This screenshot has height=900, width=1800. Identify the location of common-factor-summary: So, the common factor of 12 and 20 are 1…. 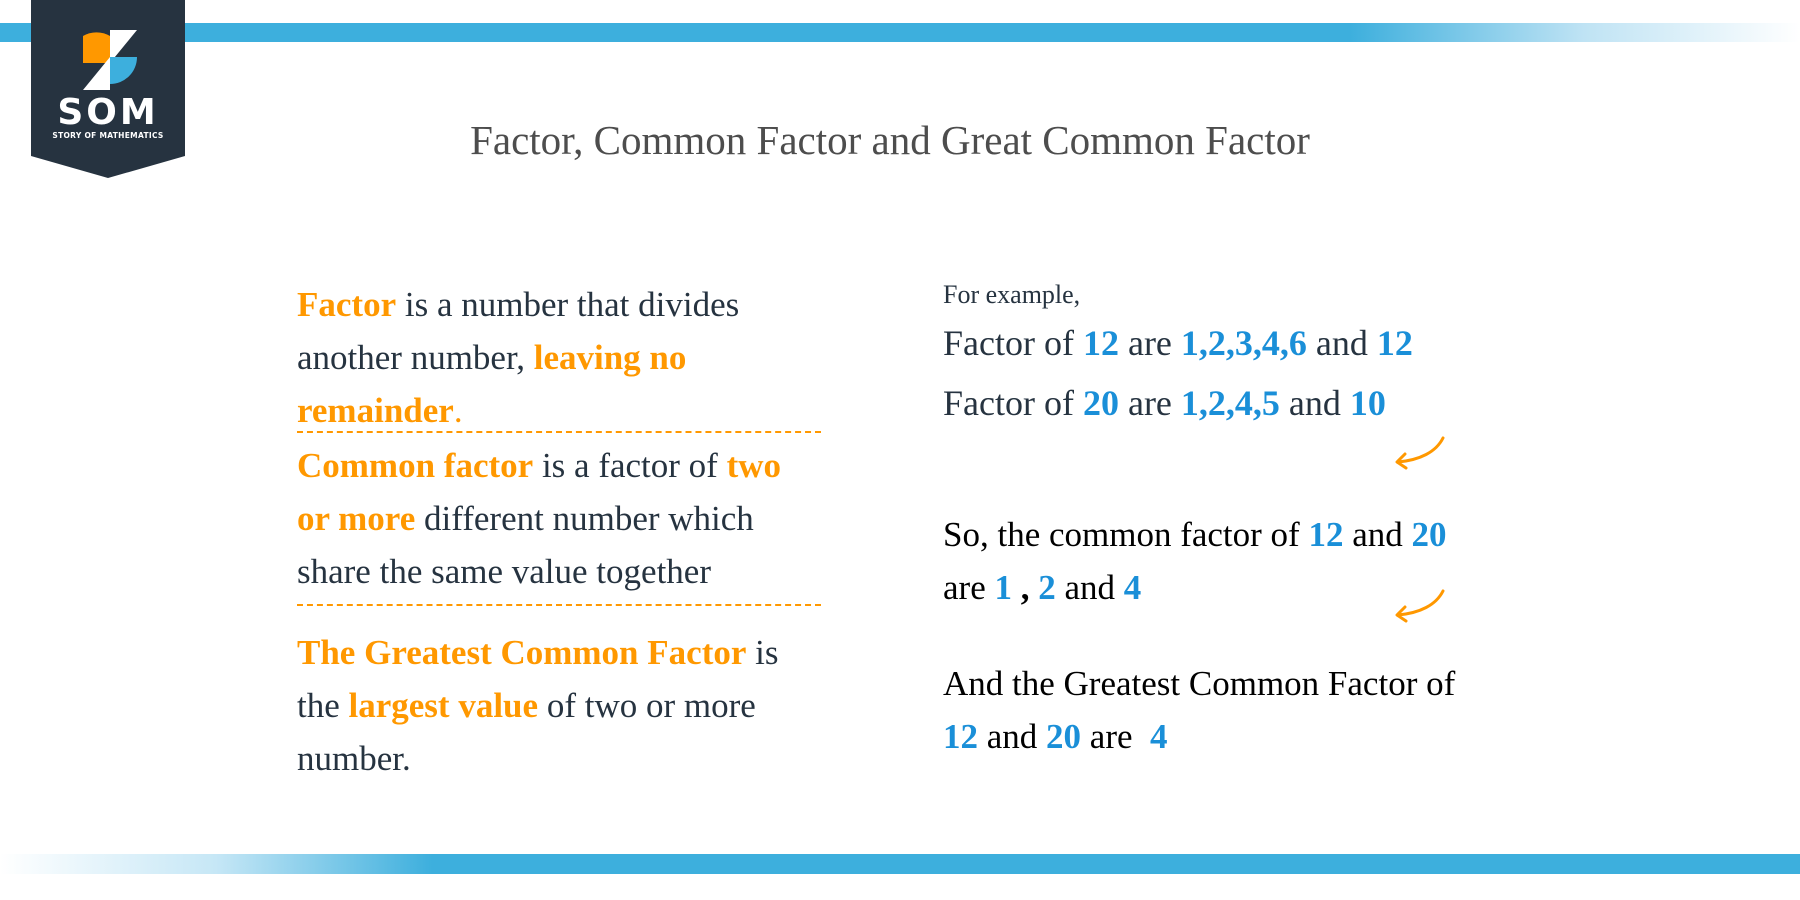
(1195, 561).